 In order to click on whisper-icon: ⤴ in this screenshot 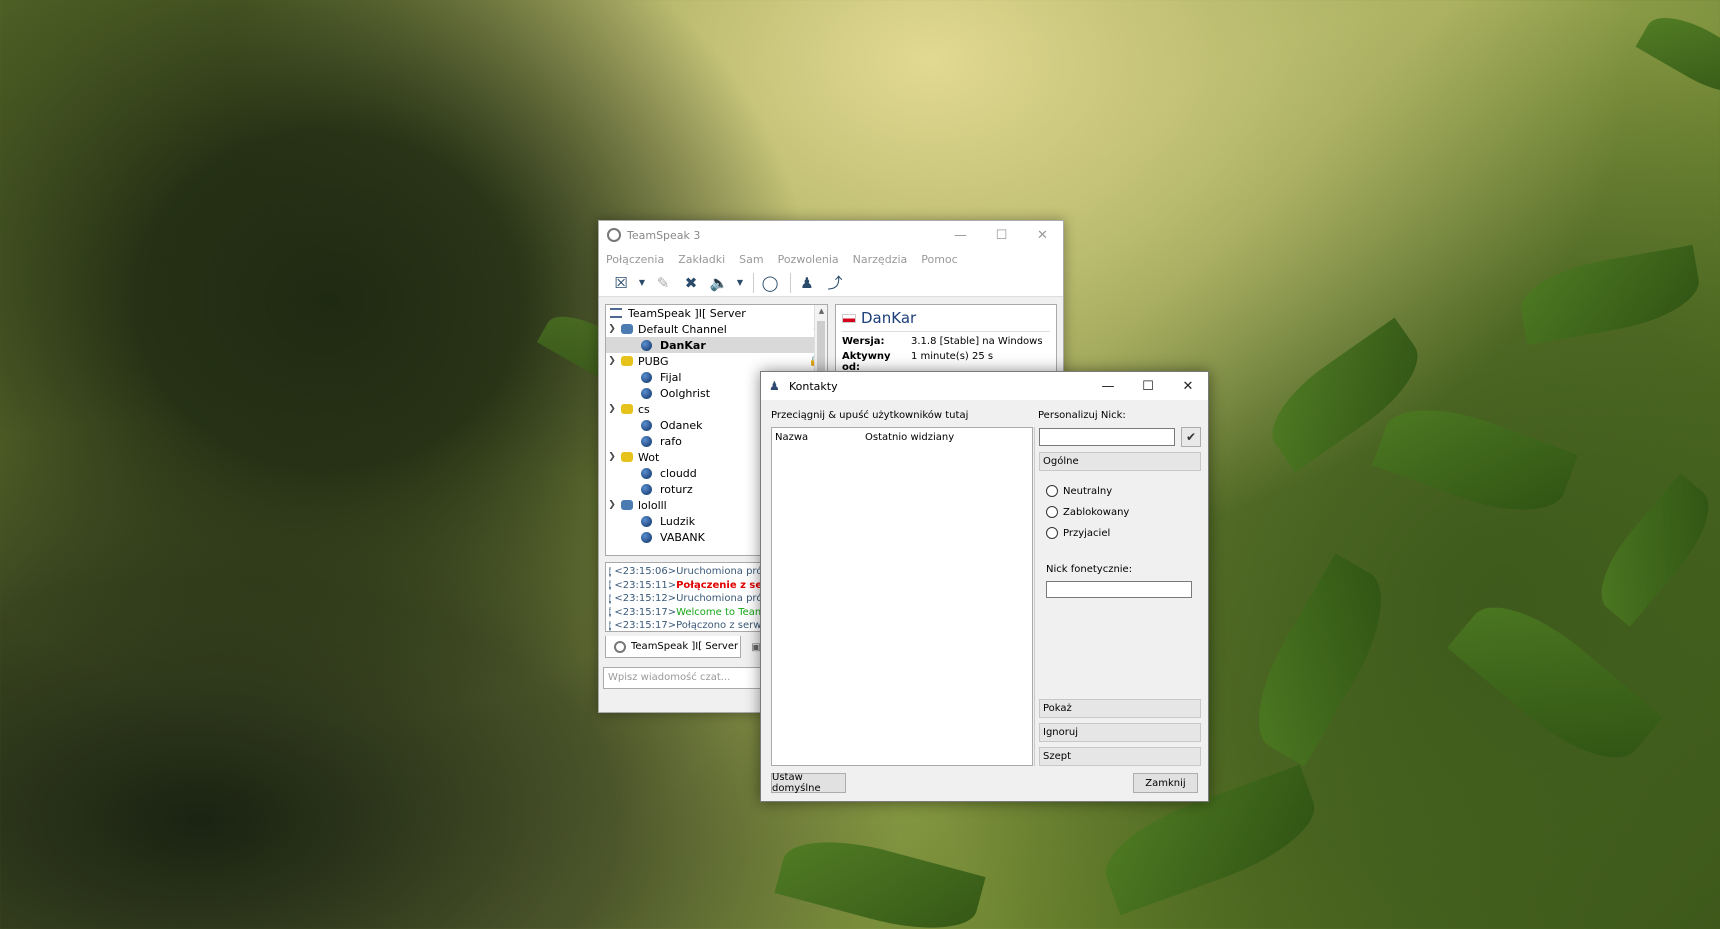, I will do `click(835, 283)`.